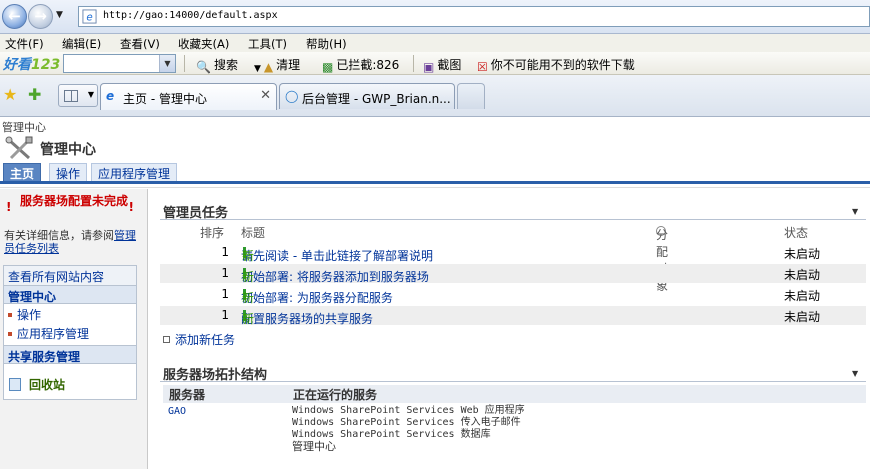  What do you see at coordinates (328, 67) in the screenshot?
I see `popup-blocker-icon: ▩` at bounding box center [328, 67].